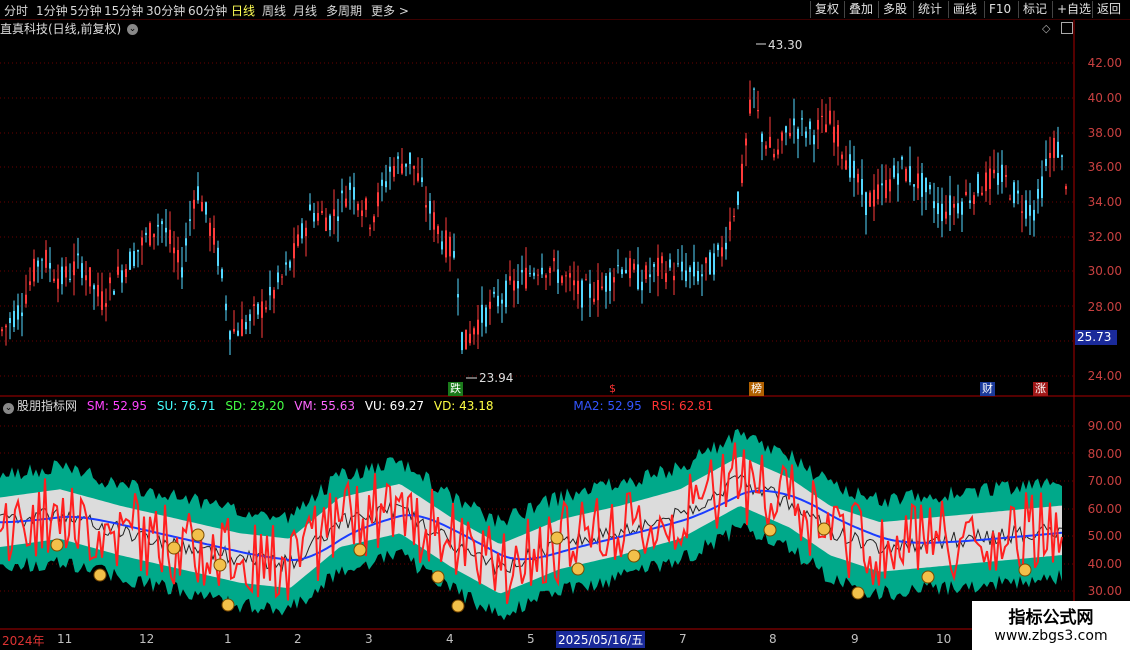 This screenshot has height=650, width=1130. Describe the element at coordinates (756, 389) in the screenshot. I see `event-badge-ranking: 榜` at that location.